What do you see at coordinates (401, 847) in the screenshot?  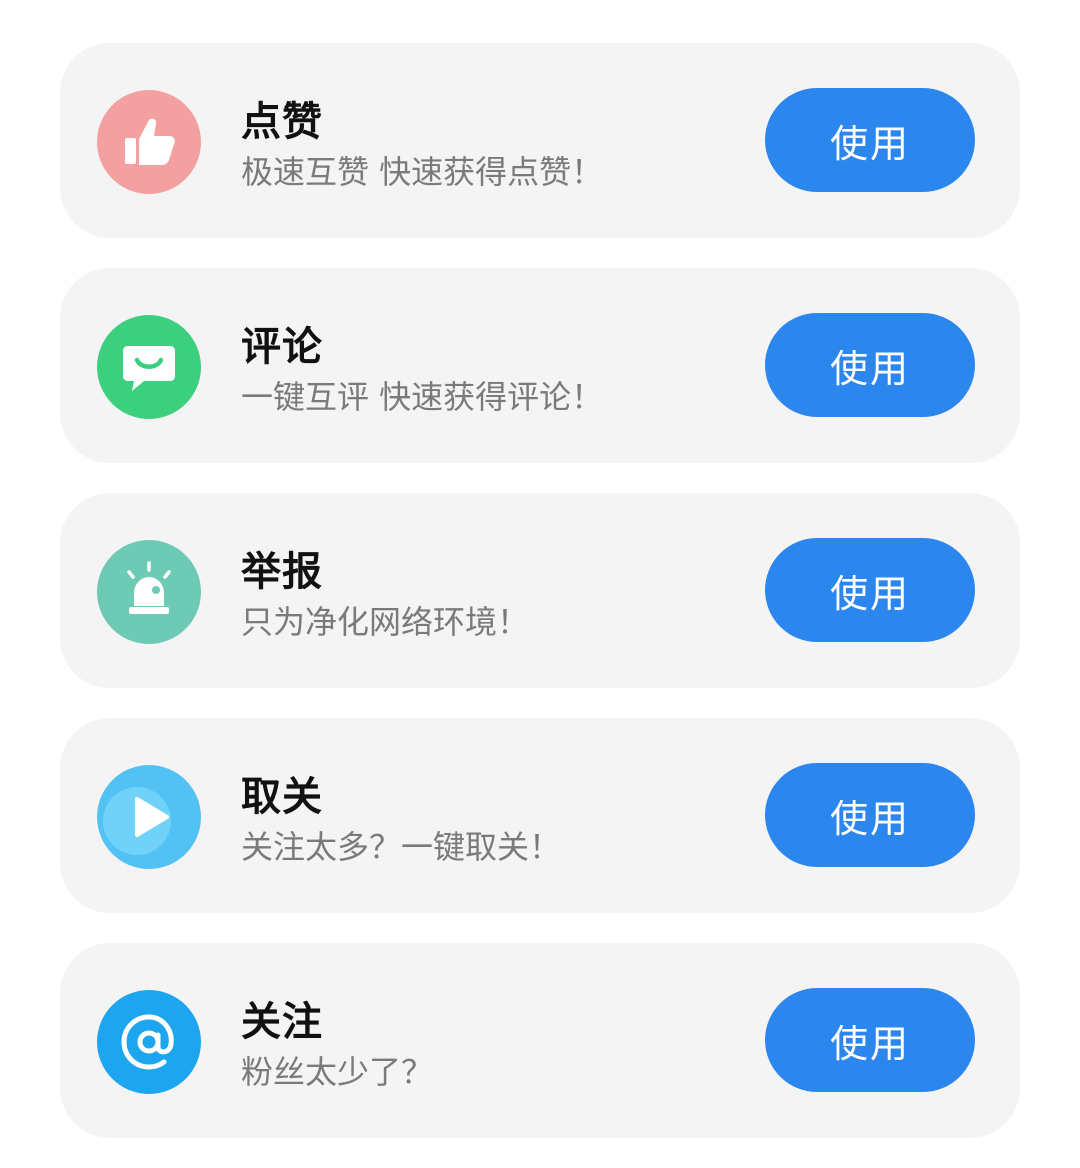 I see `feature-subtitle: 关注太多？一键取关！` at bounding box center [401, 847].